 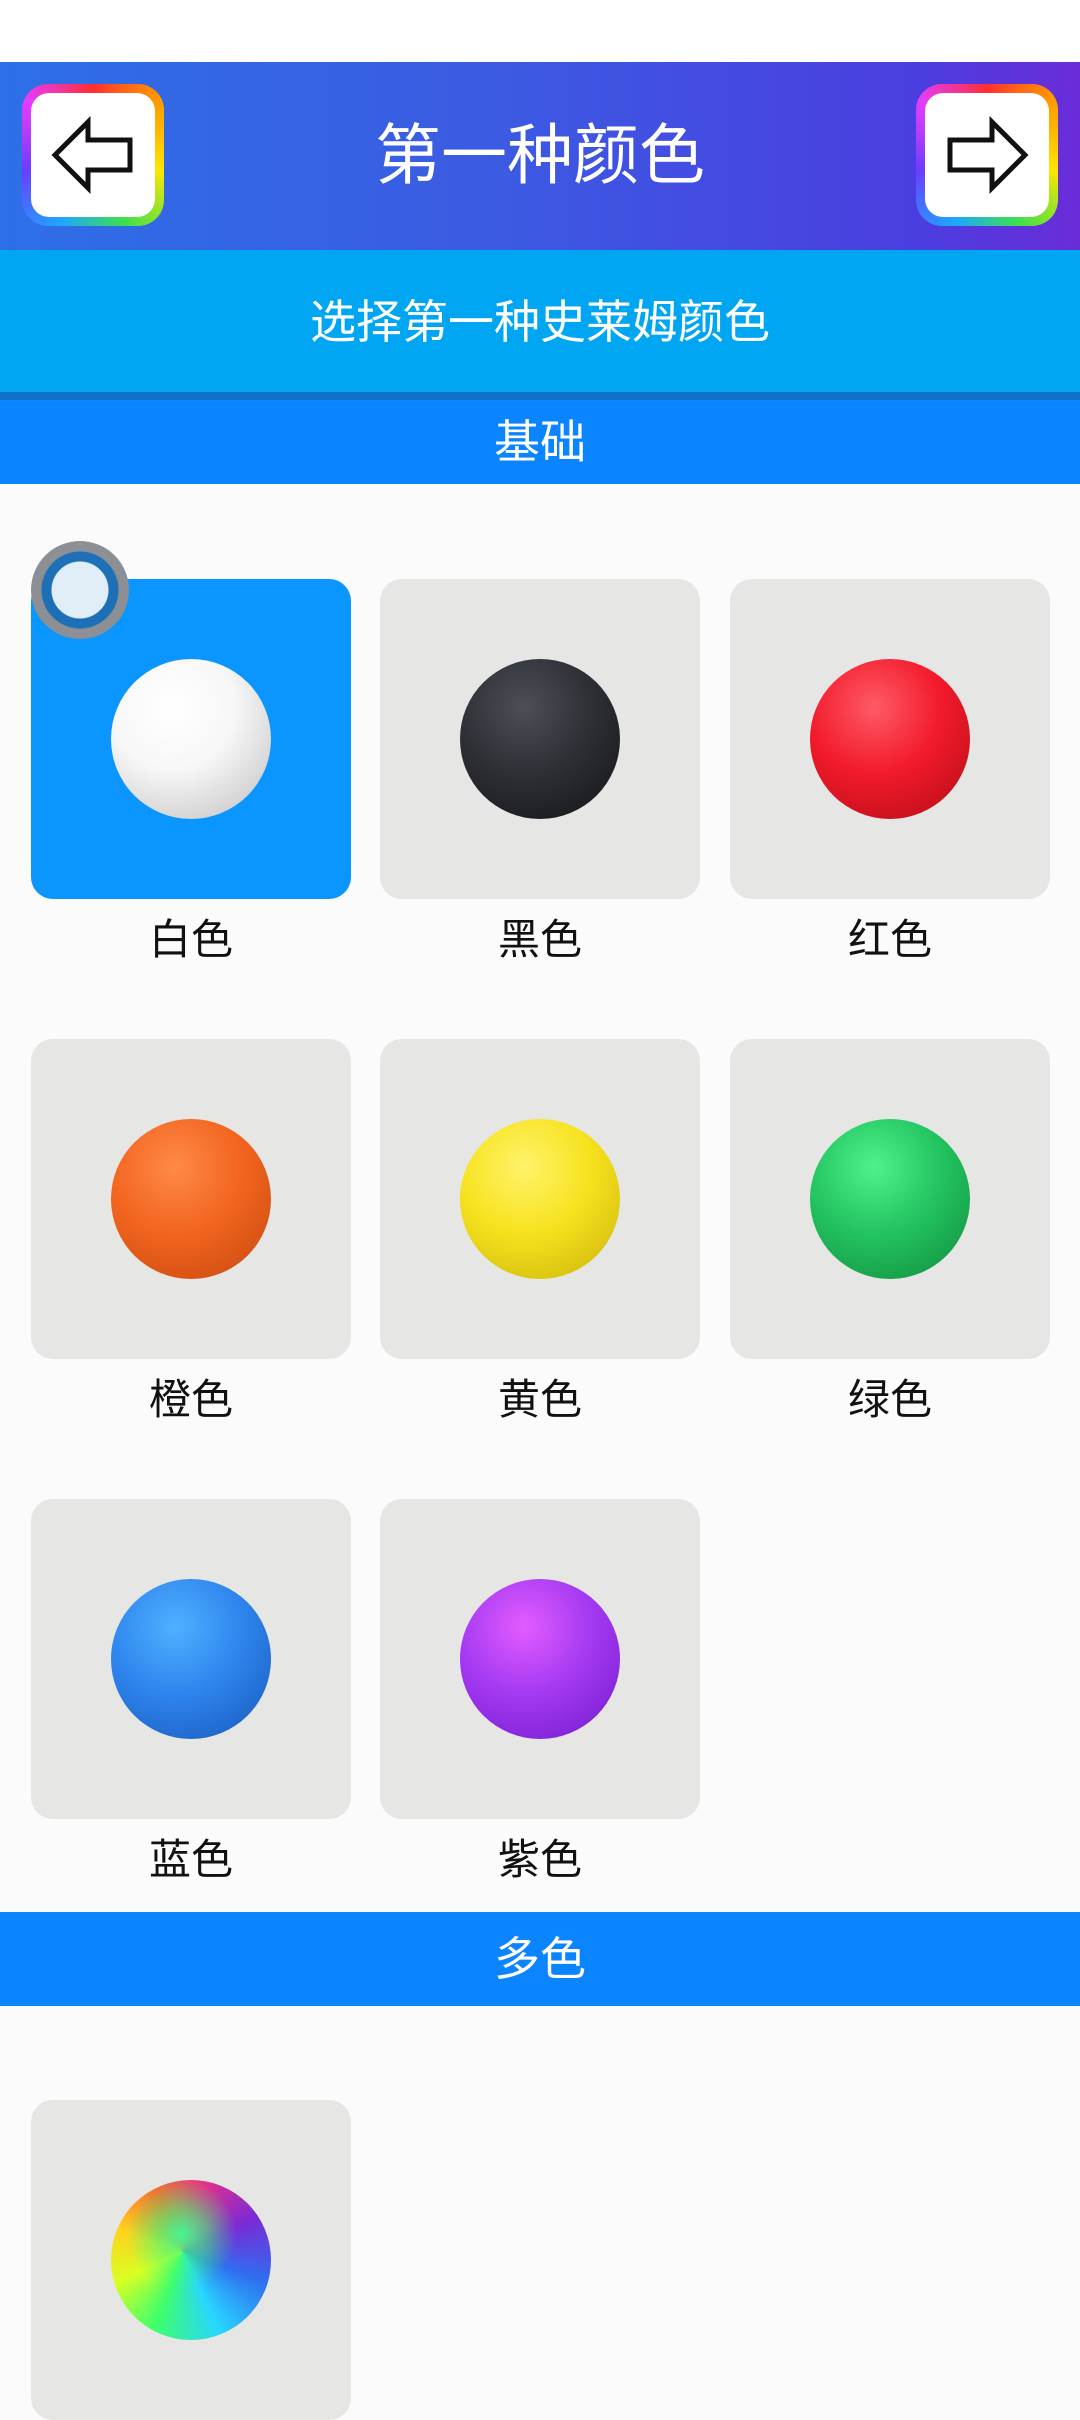 I want to click on divider, so click(x=540, y=396).